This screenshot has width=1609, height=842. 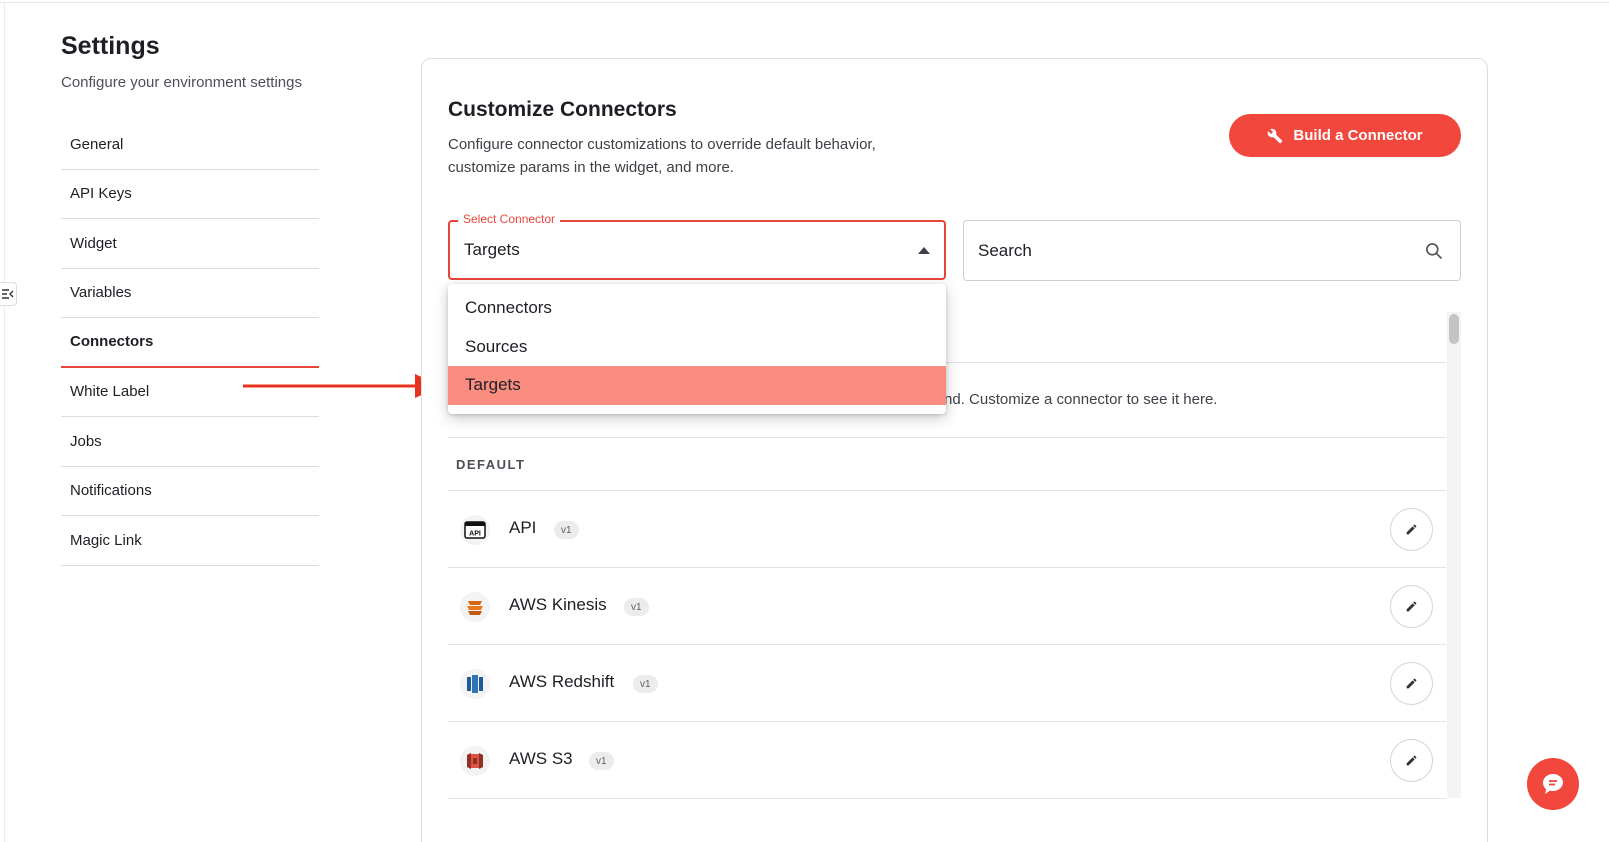 What do you see at coordinates (181, 82) in the screenshot?
I see `page-subtitle: Configure your environment settings` at bounding box center [181, 82].